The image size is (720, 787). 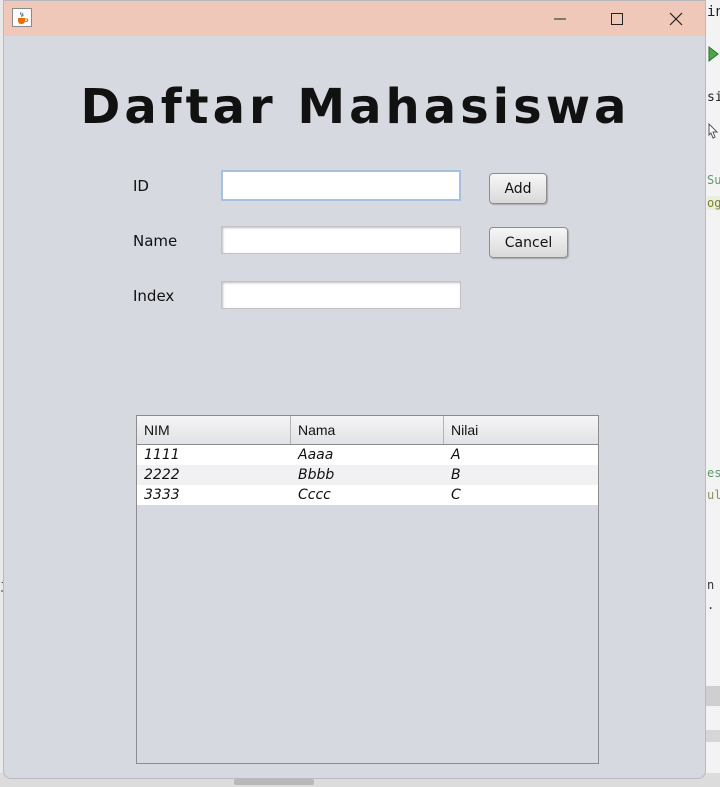 I want to click on column-header-nama: Nama, so click(x=367, y=430).